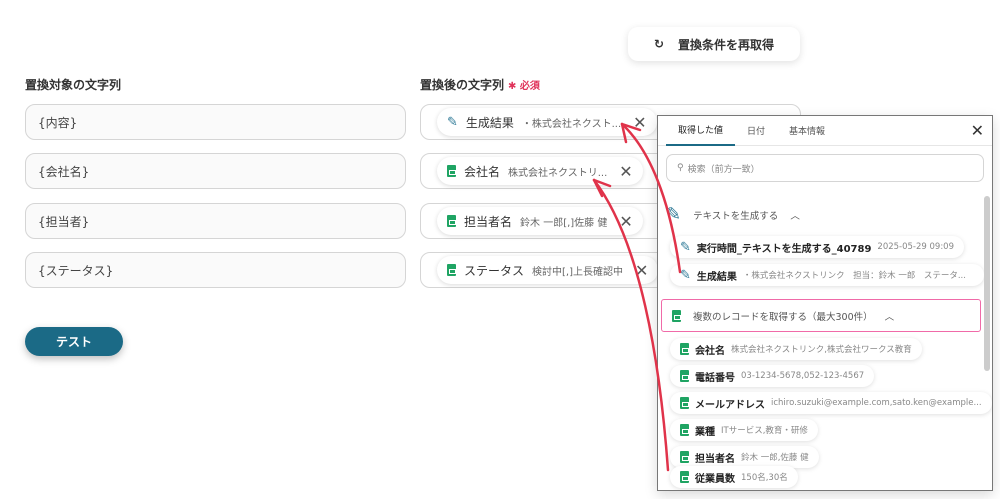 The height and width of the screenshot is (499, 1000). What do you see at coordinates (631, 325) in the screenshot?
I see `arrow-company-name` at bounding box center [631, 325].